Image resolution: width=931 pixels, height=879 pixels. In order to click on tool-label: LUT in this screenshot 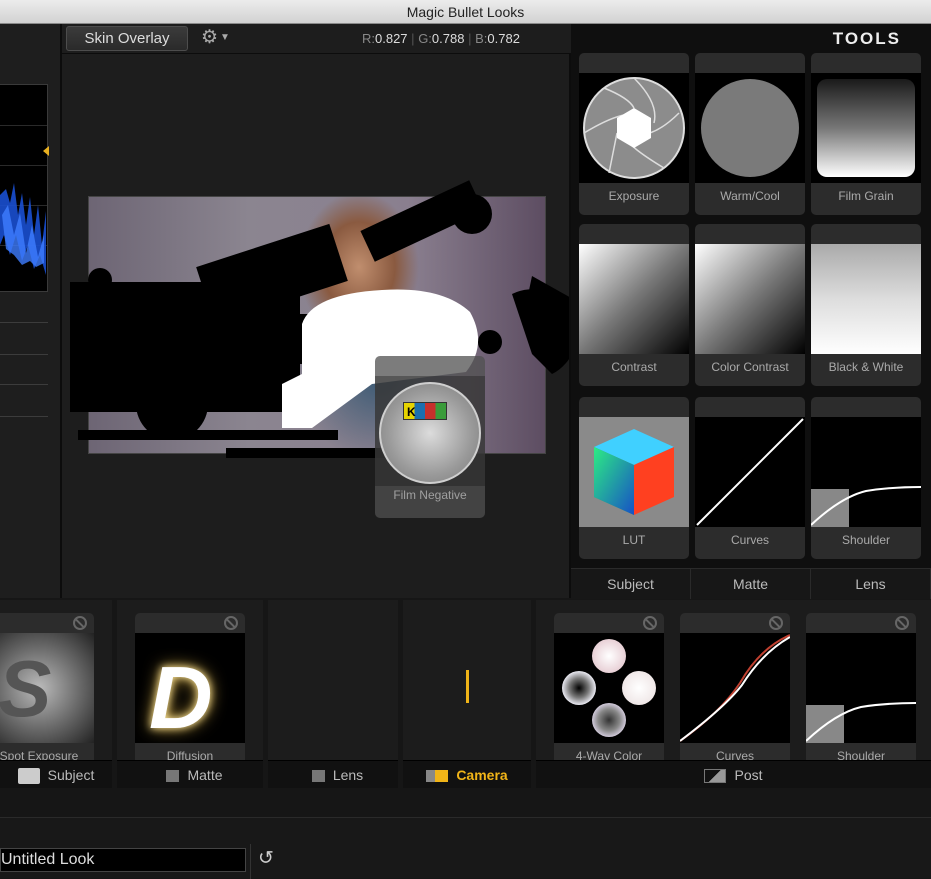, I will do `click(634, 540)`.